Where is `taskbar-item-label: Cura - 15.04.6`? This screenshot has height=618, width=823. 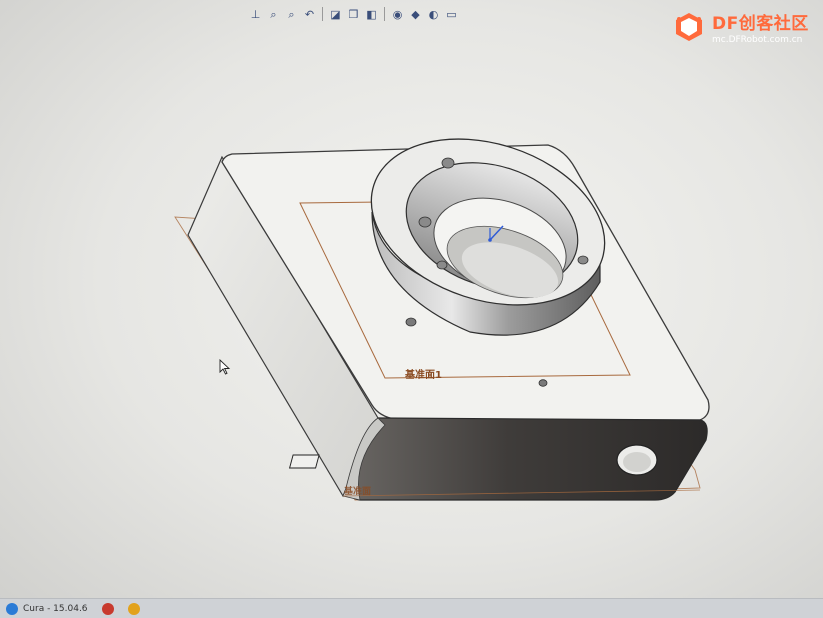 taskbar-item-label: Cura - 15.04.6 is located at coordinates (55, 608).